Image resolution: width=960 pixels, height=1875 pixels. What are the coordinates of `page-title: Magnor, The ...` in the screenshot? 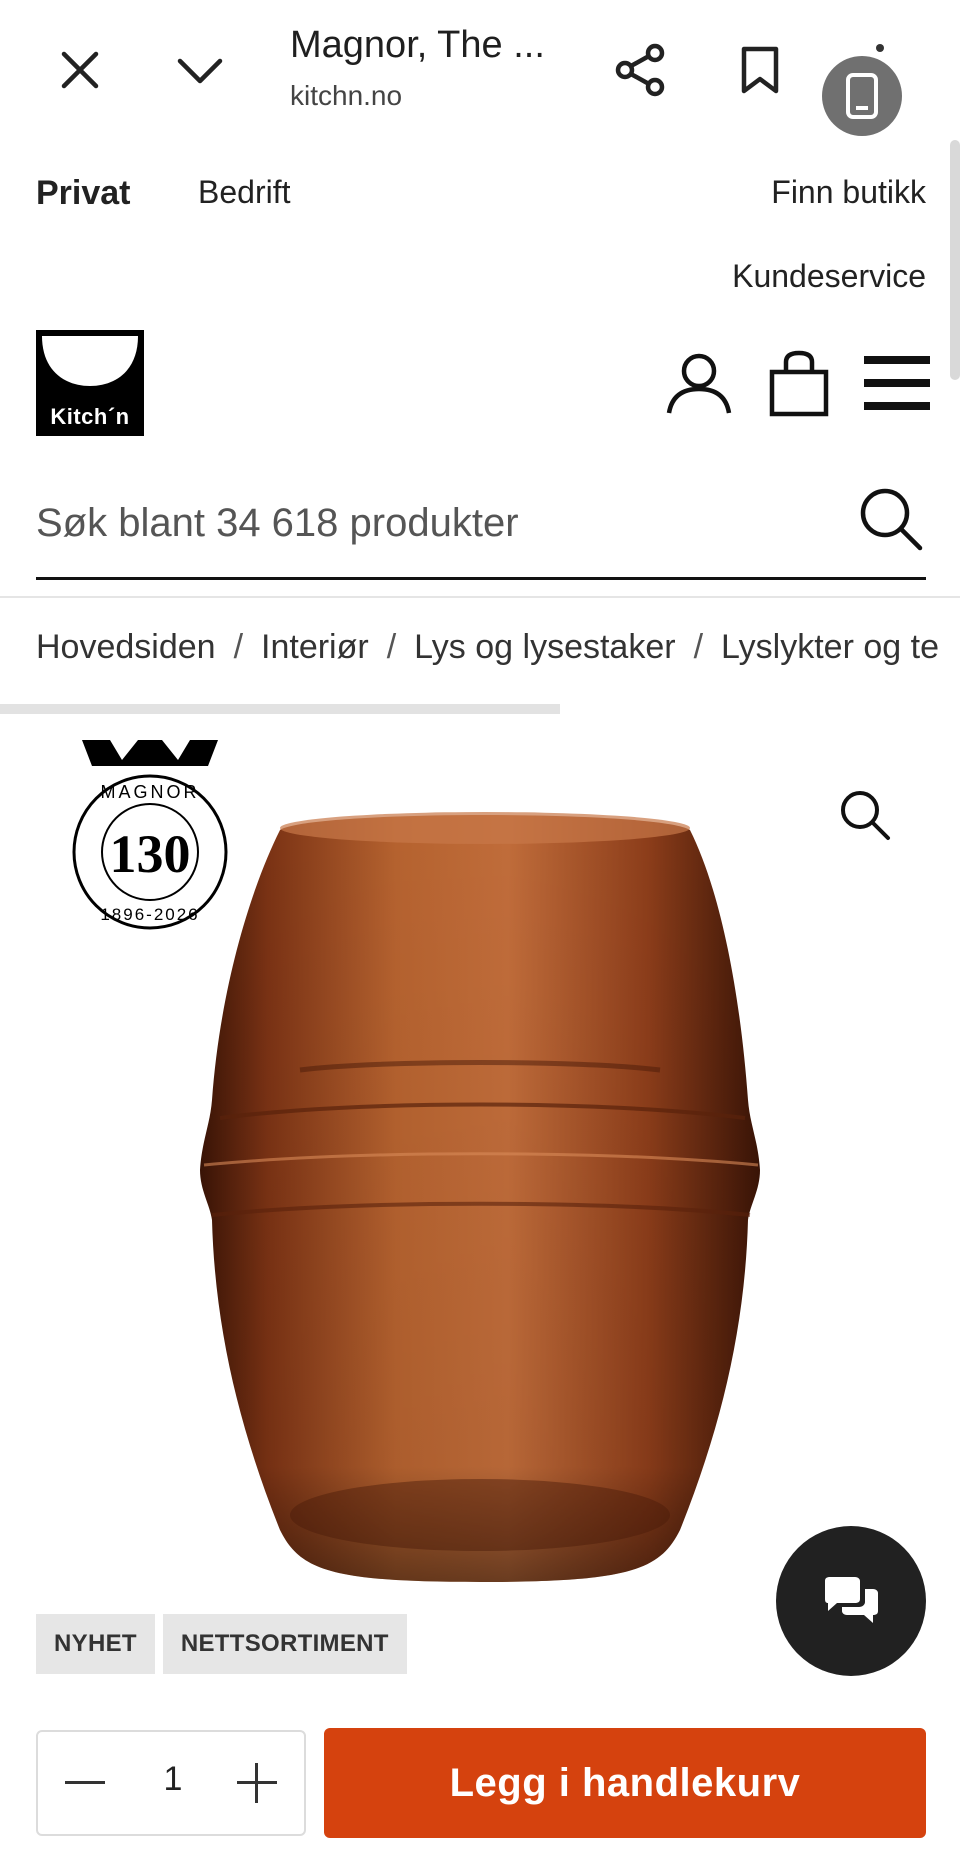 It's located at (417, 45).